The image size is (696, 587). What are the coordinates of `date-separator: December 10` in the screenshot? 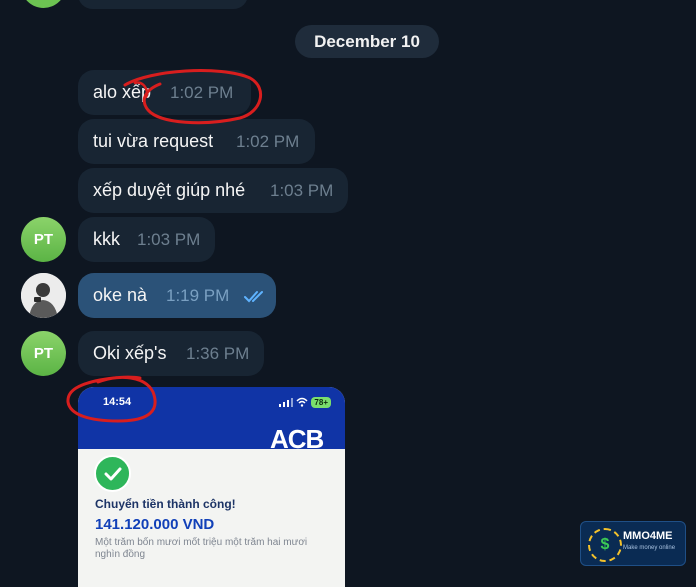 It's located at (367, 41).